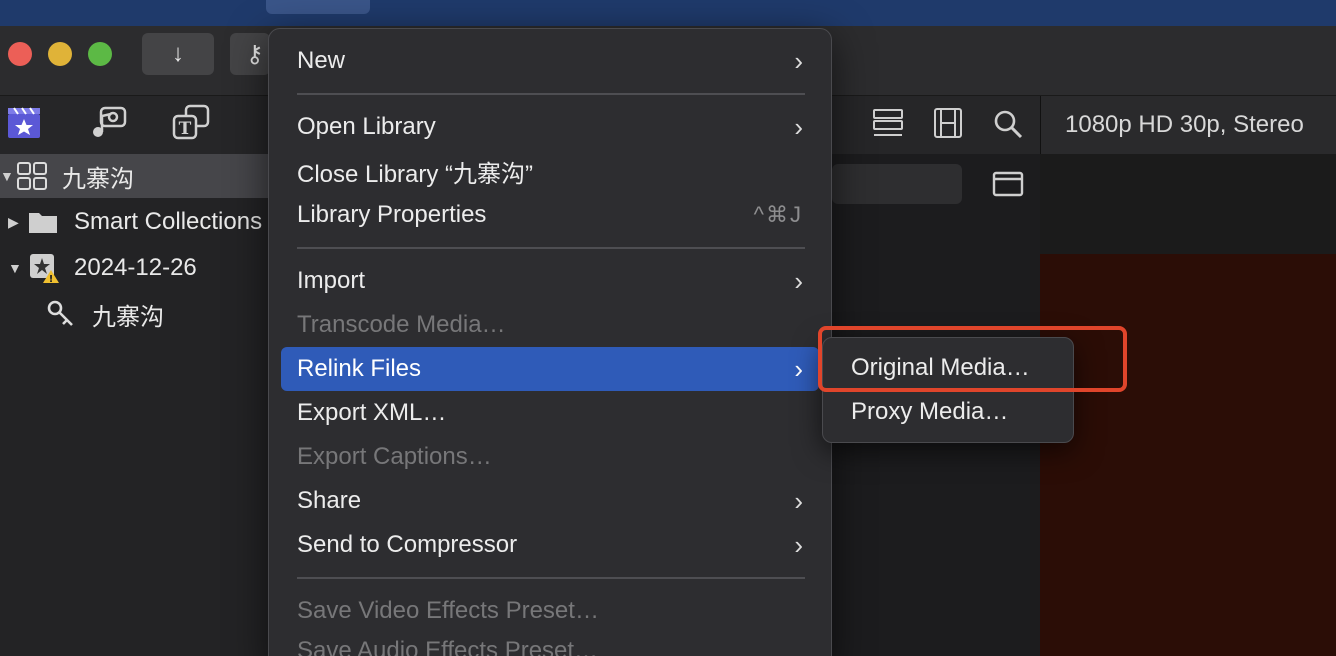 The height and width of the screenshot is (656, 1336). Describe the element at coordinates (550, 545) in the screenshot. I see `menu-item-send-to-compressor: Send to Compressor ›` at that location.